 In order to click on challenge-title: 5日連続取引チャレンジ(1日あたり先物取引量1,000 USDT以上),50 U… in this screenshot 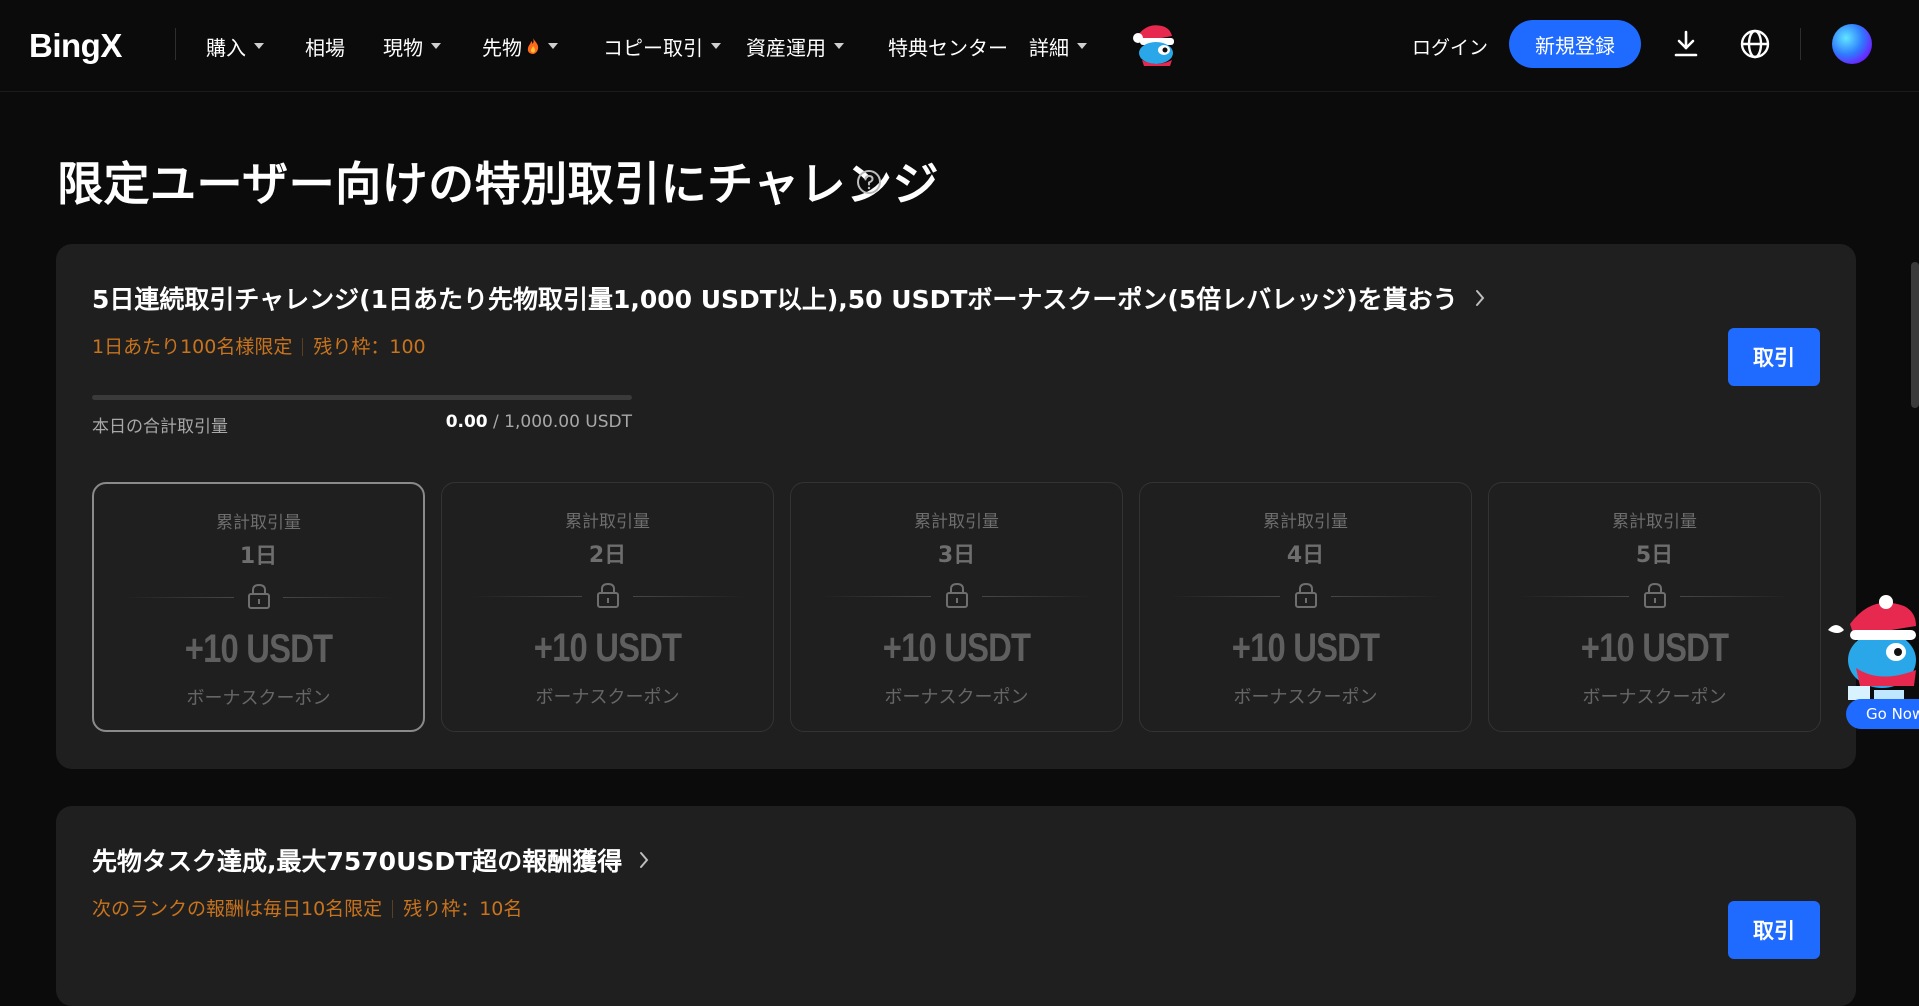, I will do `click(775, 299)`.